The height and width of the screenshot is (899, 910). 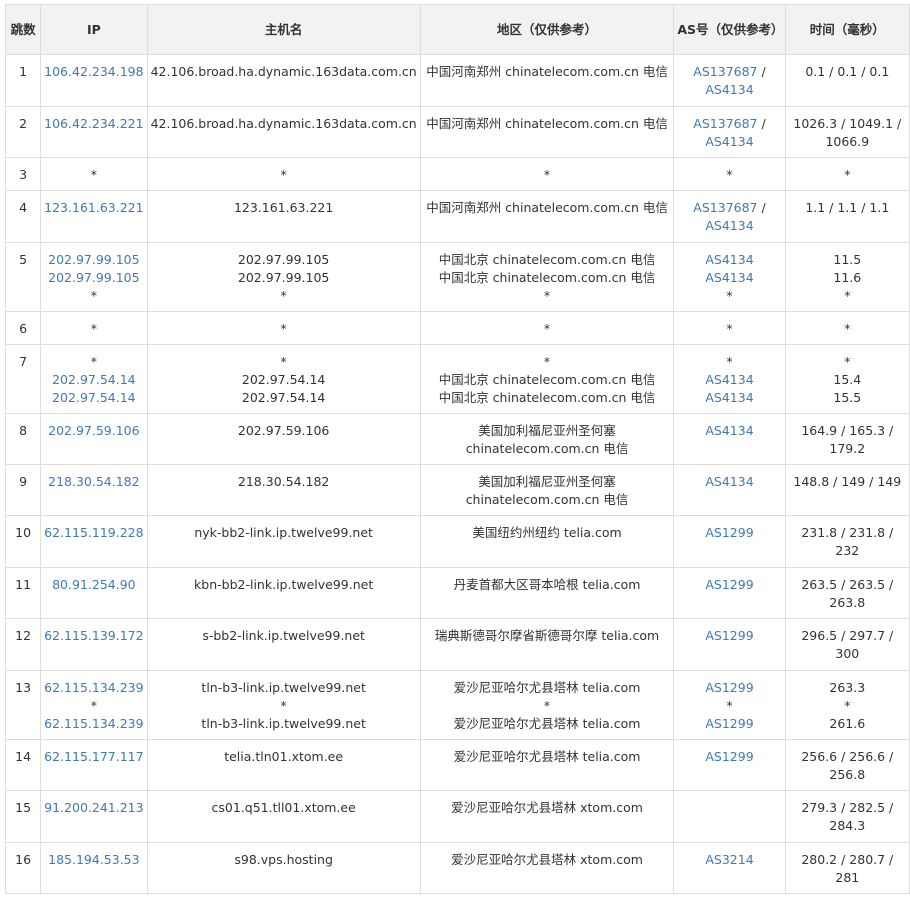 What do you see at coordinates (729, 29) in the screenshot?
I see `header-as: AS号（仅供参考）` at bounding box center [729, 29].